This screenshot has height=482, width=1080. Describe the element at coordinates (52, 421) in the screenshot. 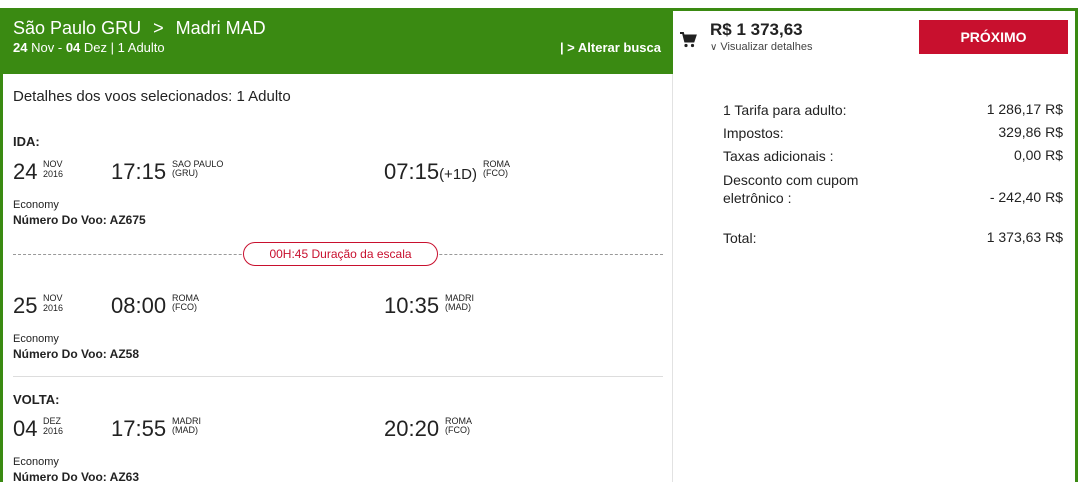

I see `segment-month: DEZ` at that location.